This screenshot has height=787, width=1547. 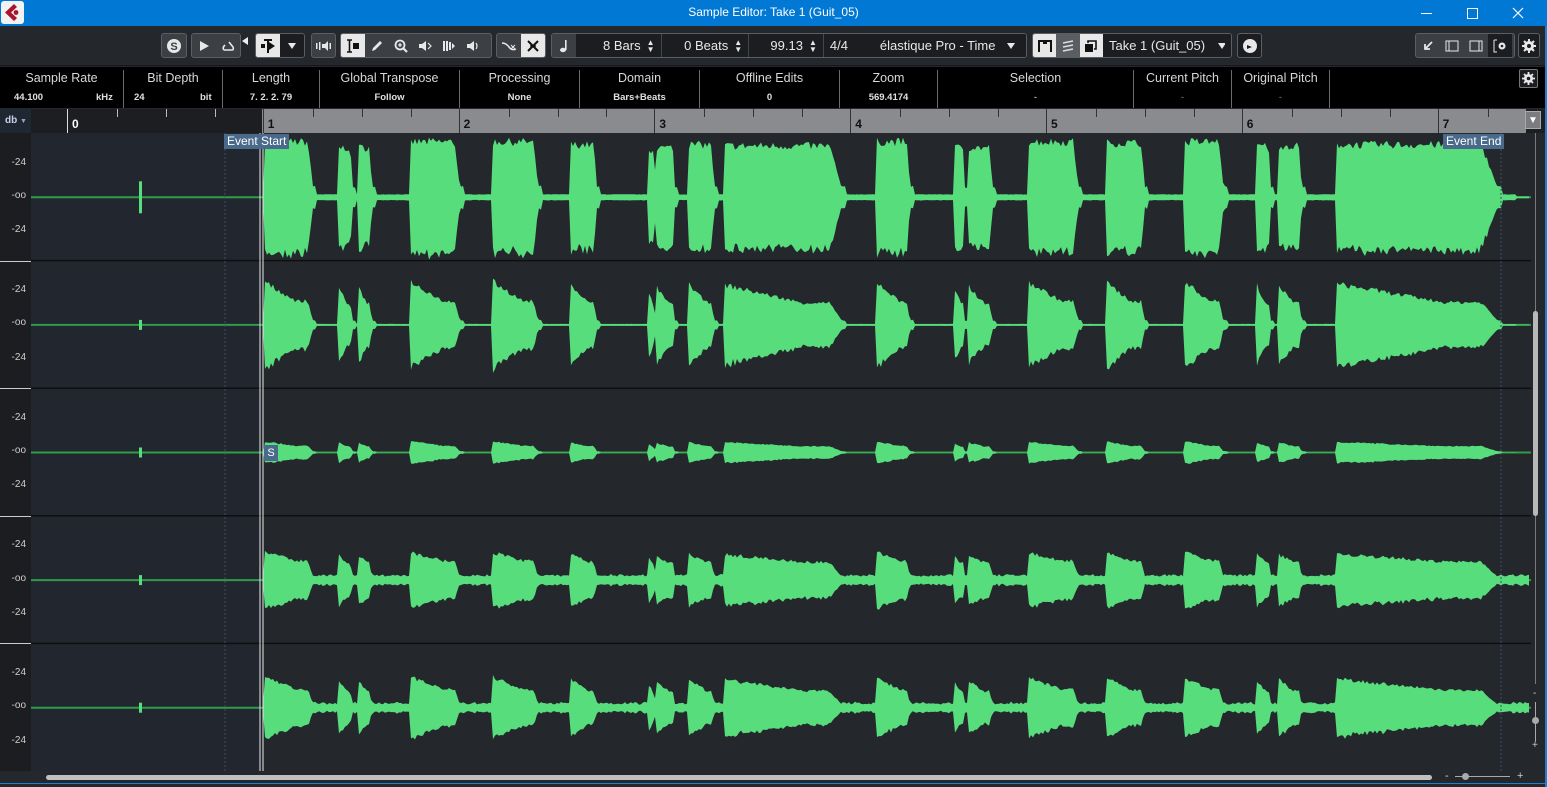 I want to click on vertical-zoom-slider: - +, so click(x=1535, y=719).